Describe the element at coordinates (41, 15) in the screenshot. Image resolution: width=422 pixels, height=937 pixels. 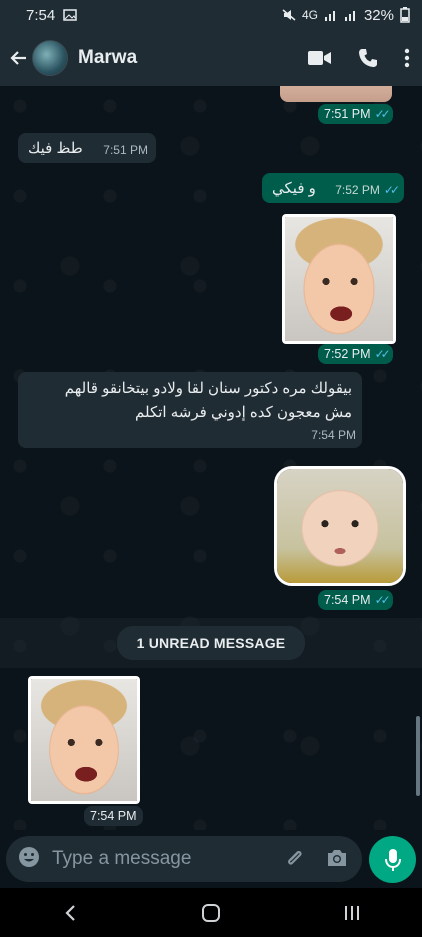
I see `status-time: 7:54` at that location.